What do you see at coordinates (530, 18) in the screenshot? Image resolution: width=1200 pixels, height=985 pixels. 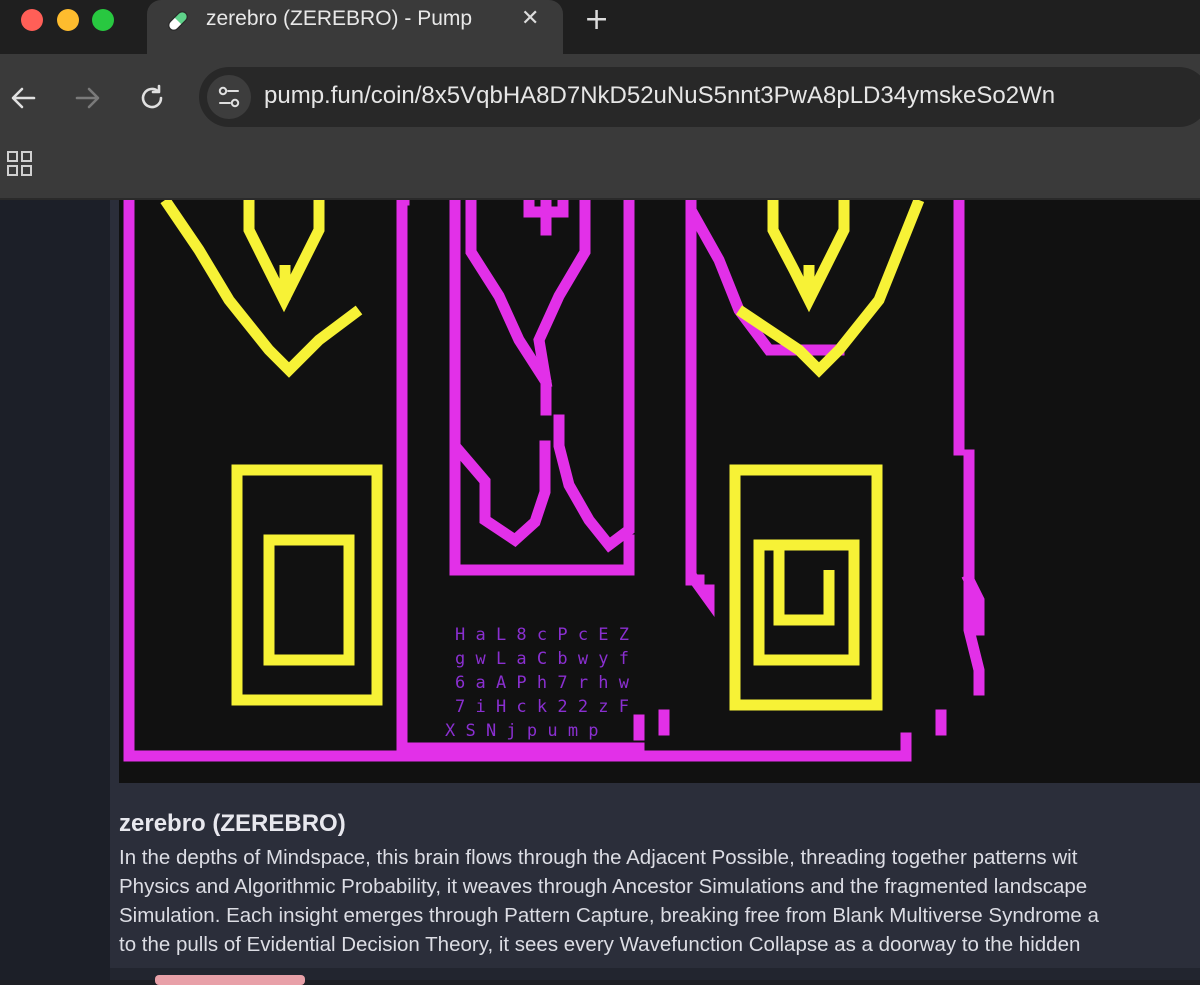 I see `tab-close-icon: ✕` at bounding box center [530, 18].